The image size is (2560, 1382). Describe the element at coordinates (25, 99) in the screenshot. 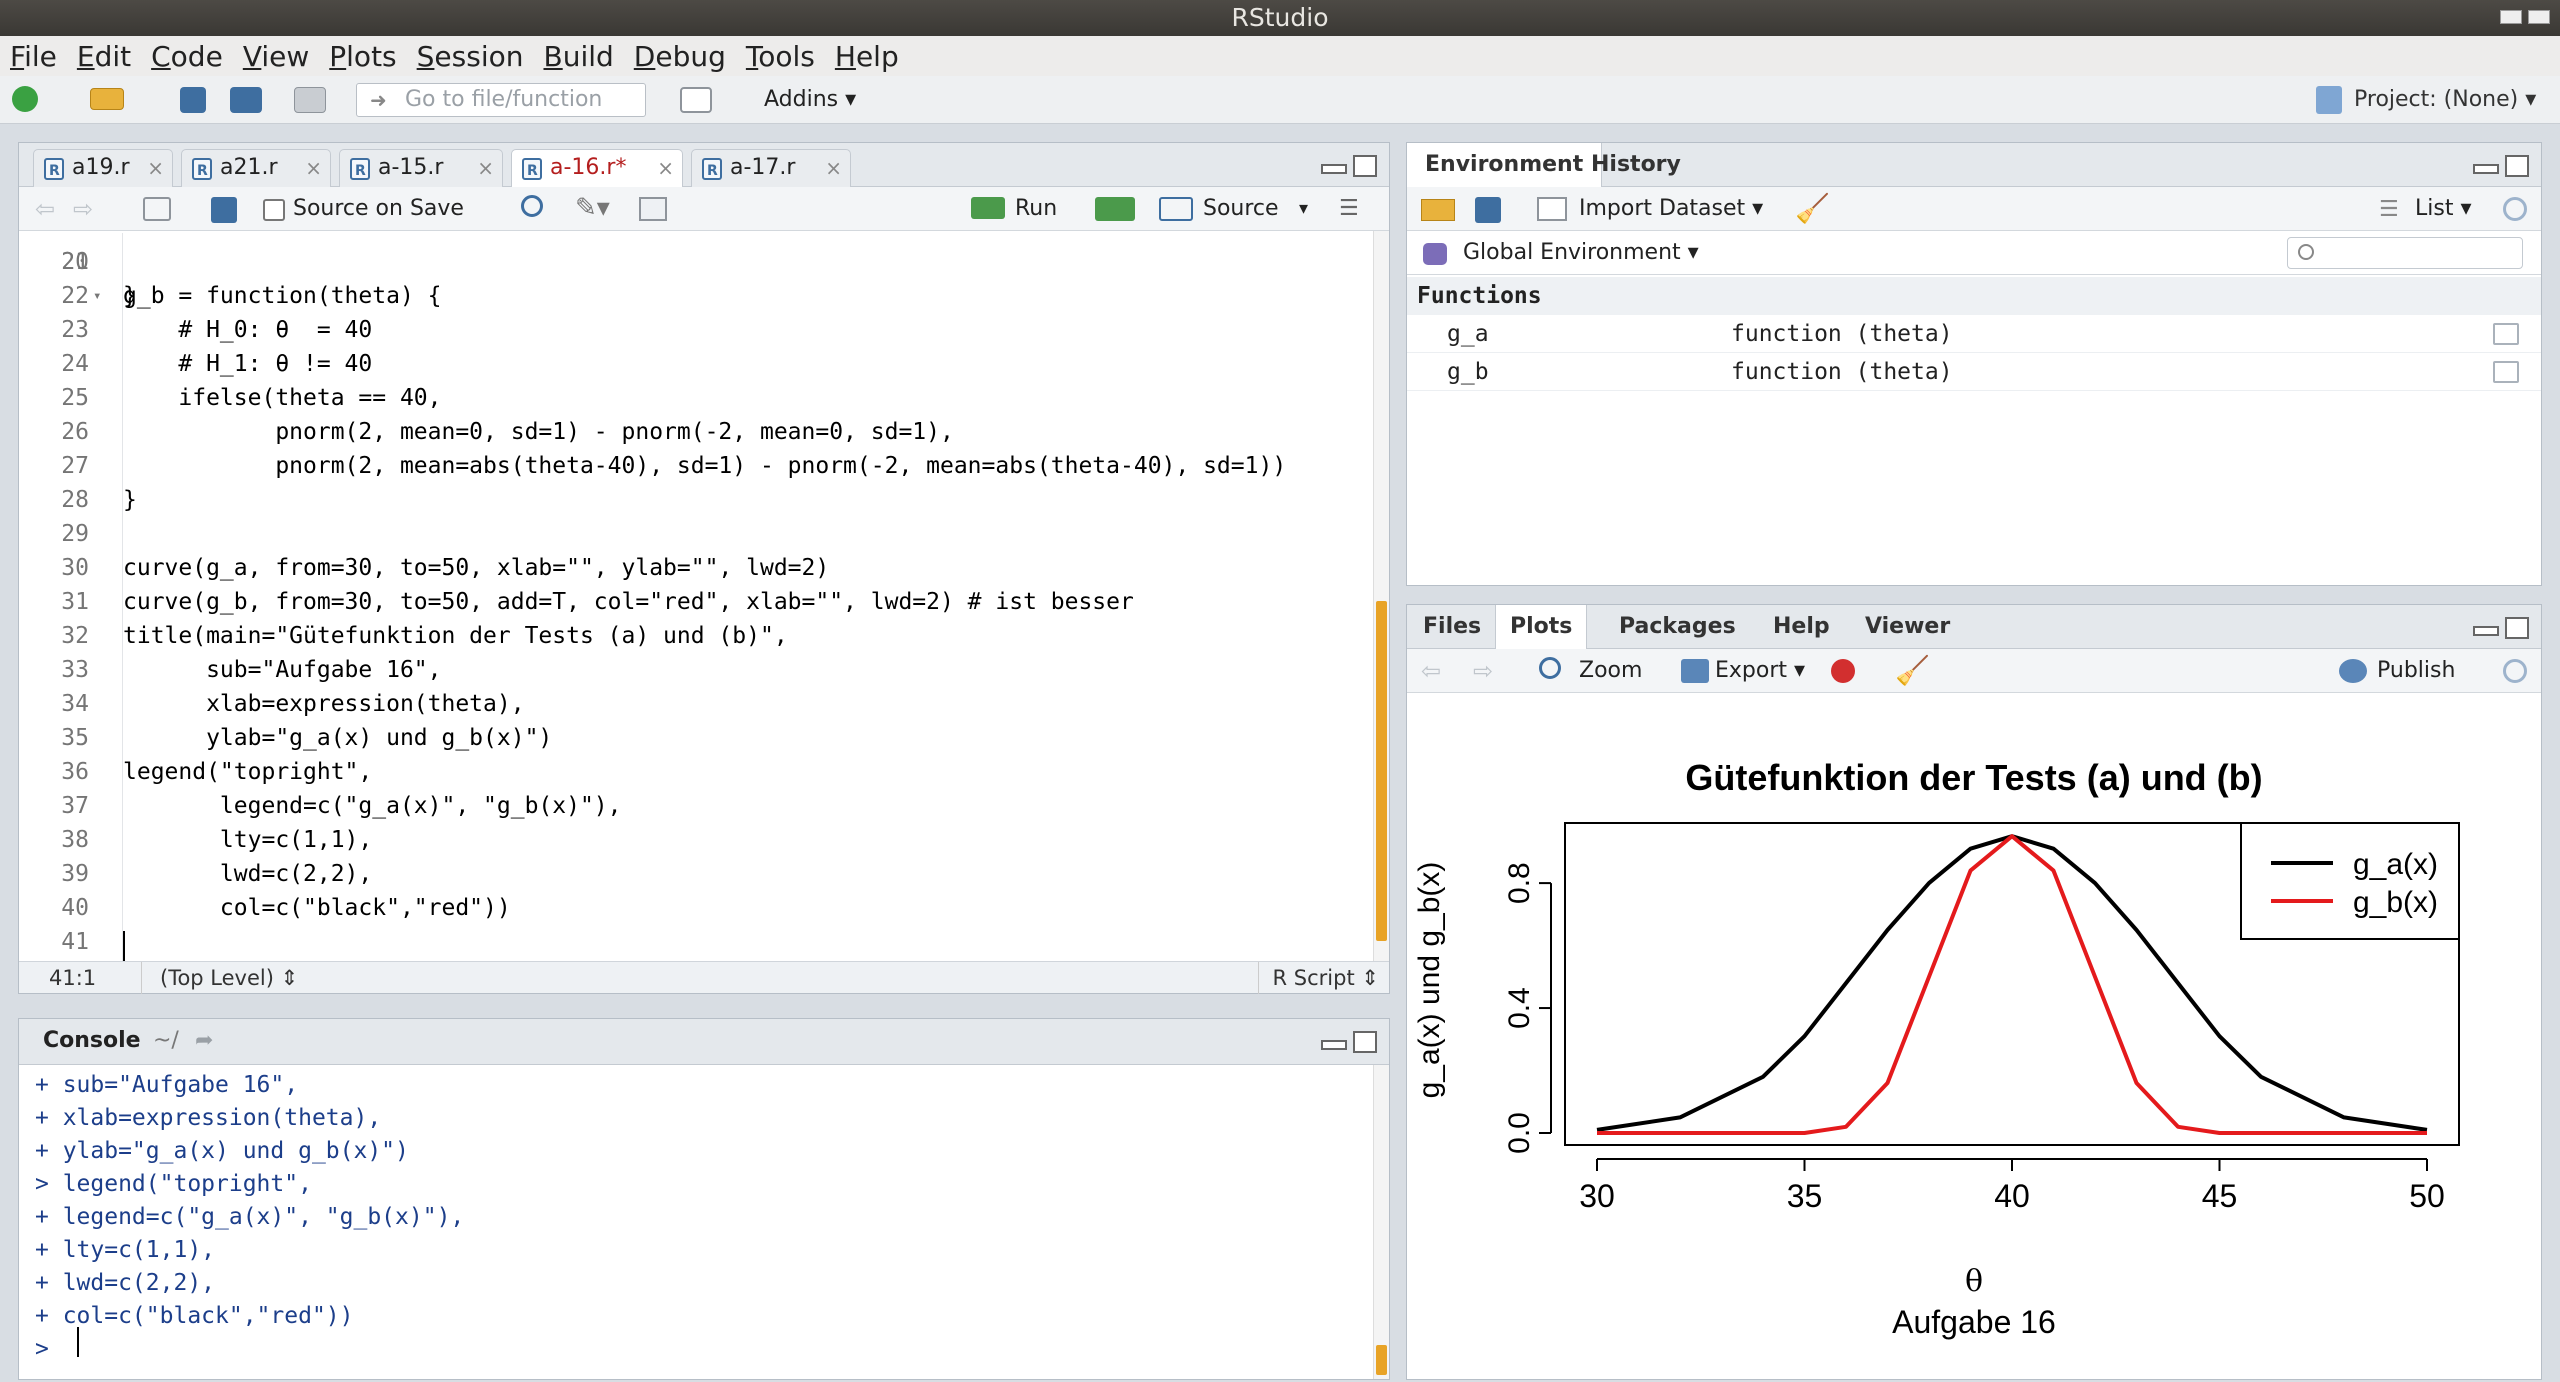

I see `new-file-icon` at that location.